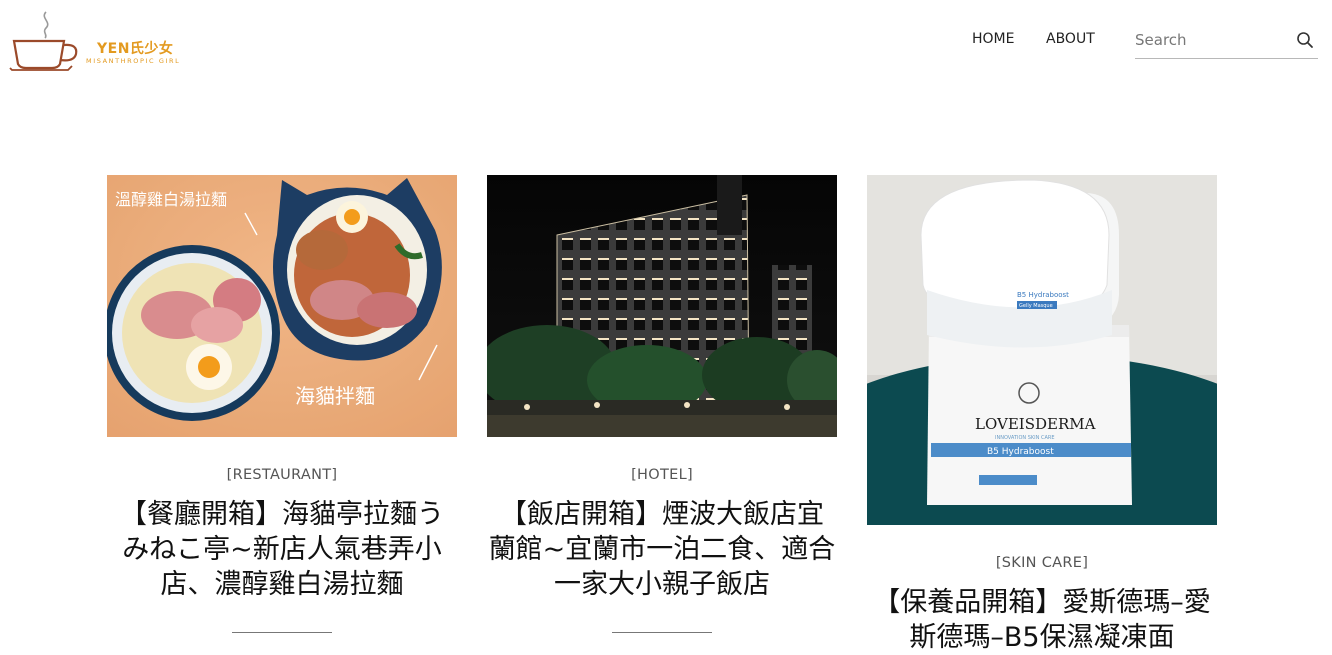  Describe the element at coordinates (1042, 563) in the screenshot. I see `post-category: [SKIN CARE]` at that location.